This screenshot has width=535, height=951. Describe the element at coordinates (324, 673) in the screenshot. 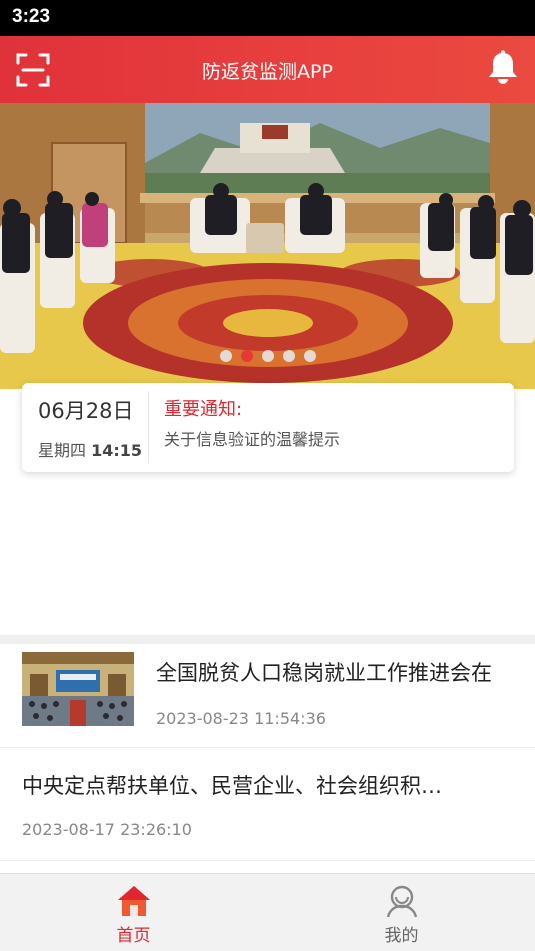

I see `news-title: 全国脱贫人口稳岗就业工作推进会在` at that location.